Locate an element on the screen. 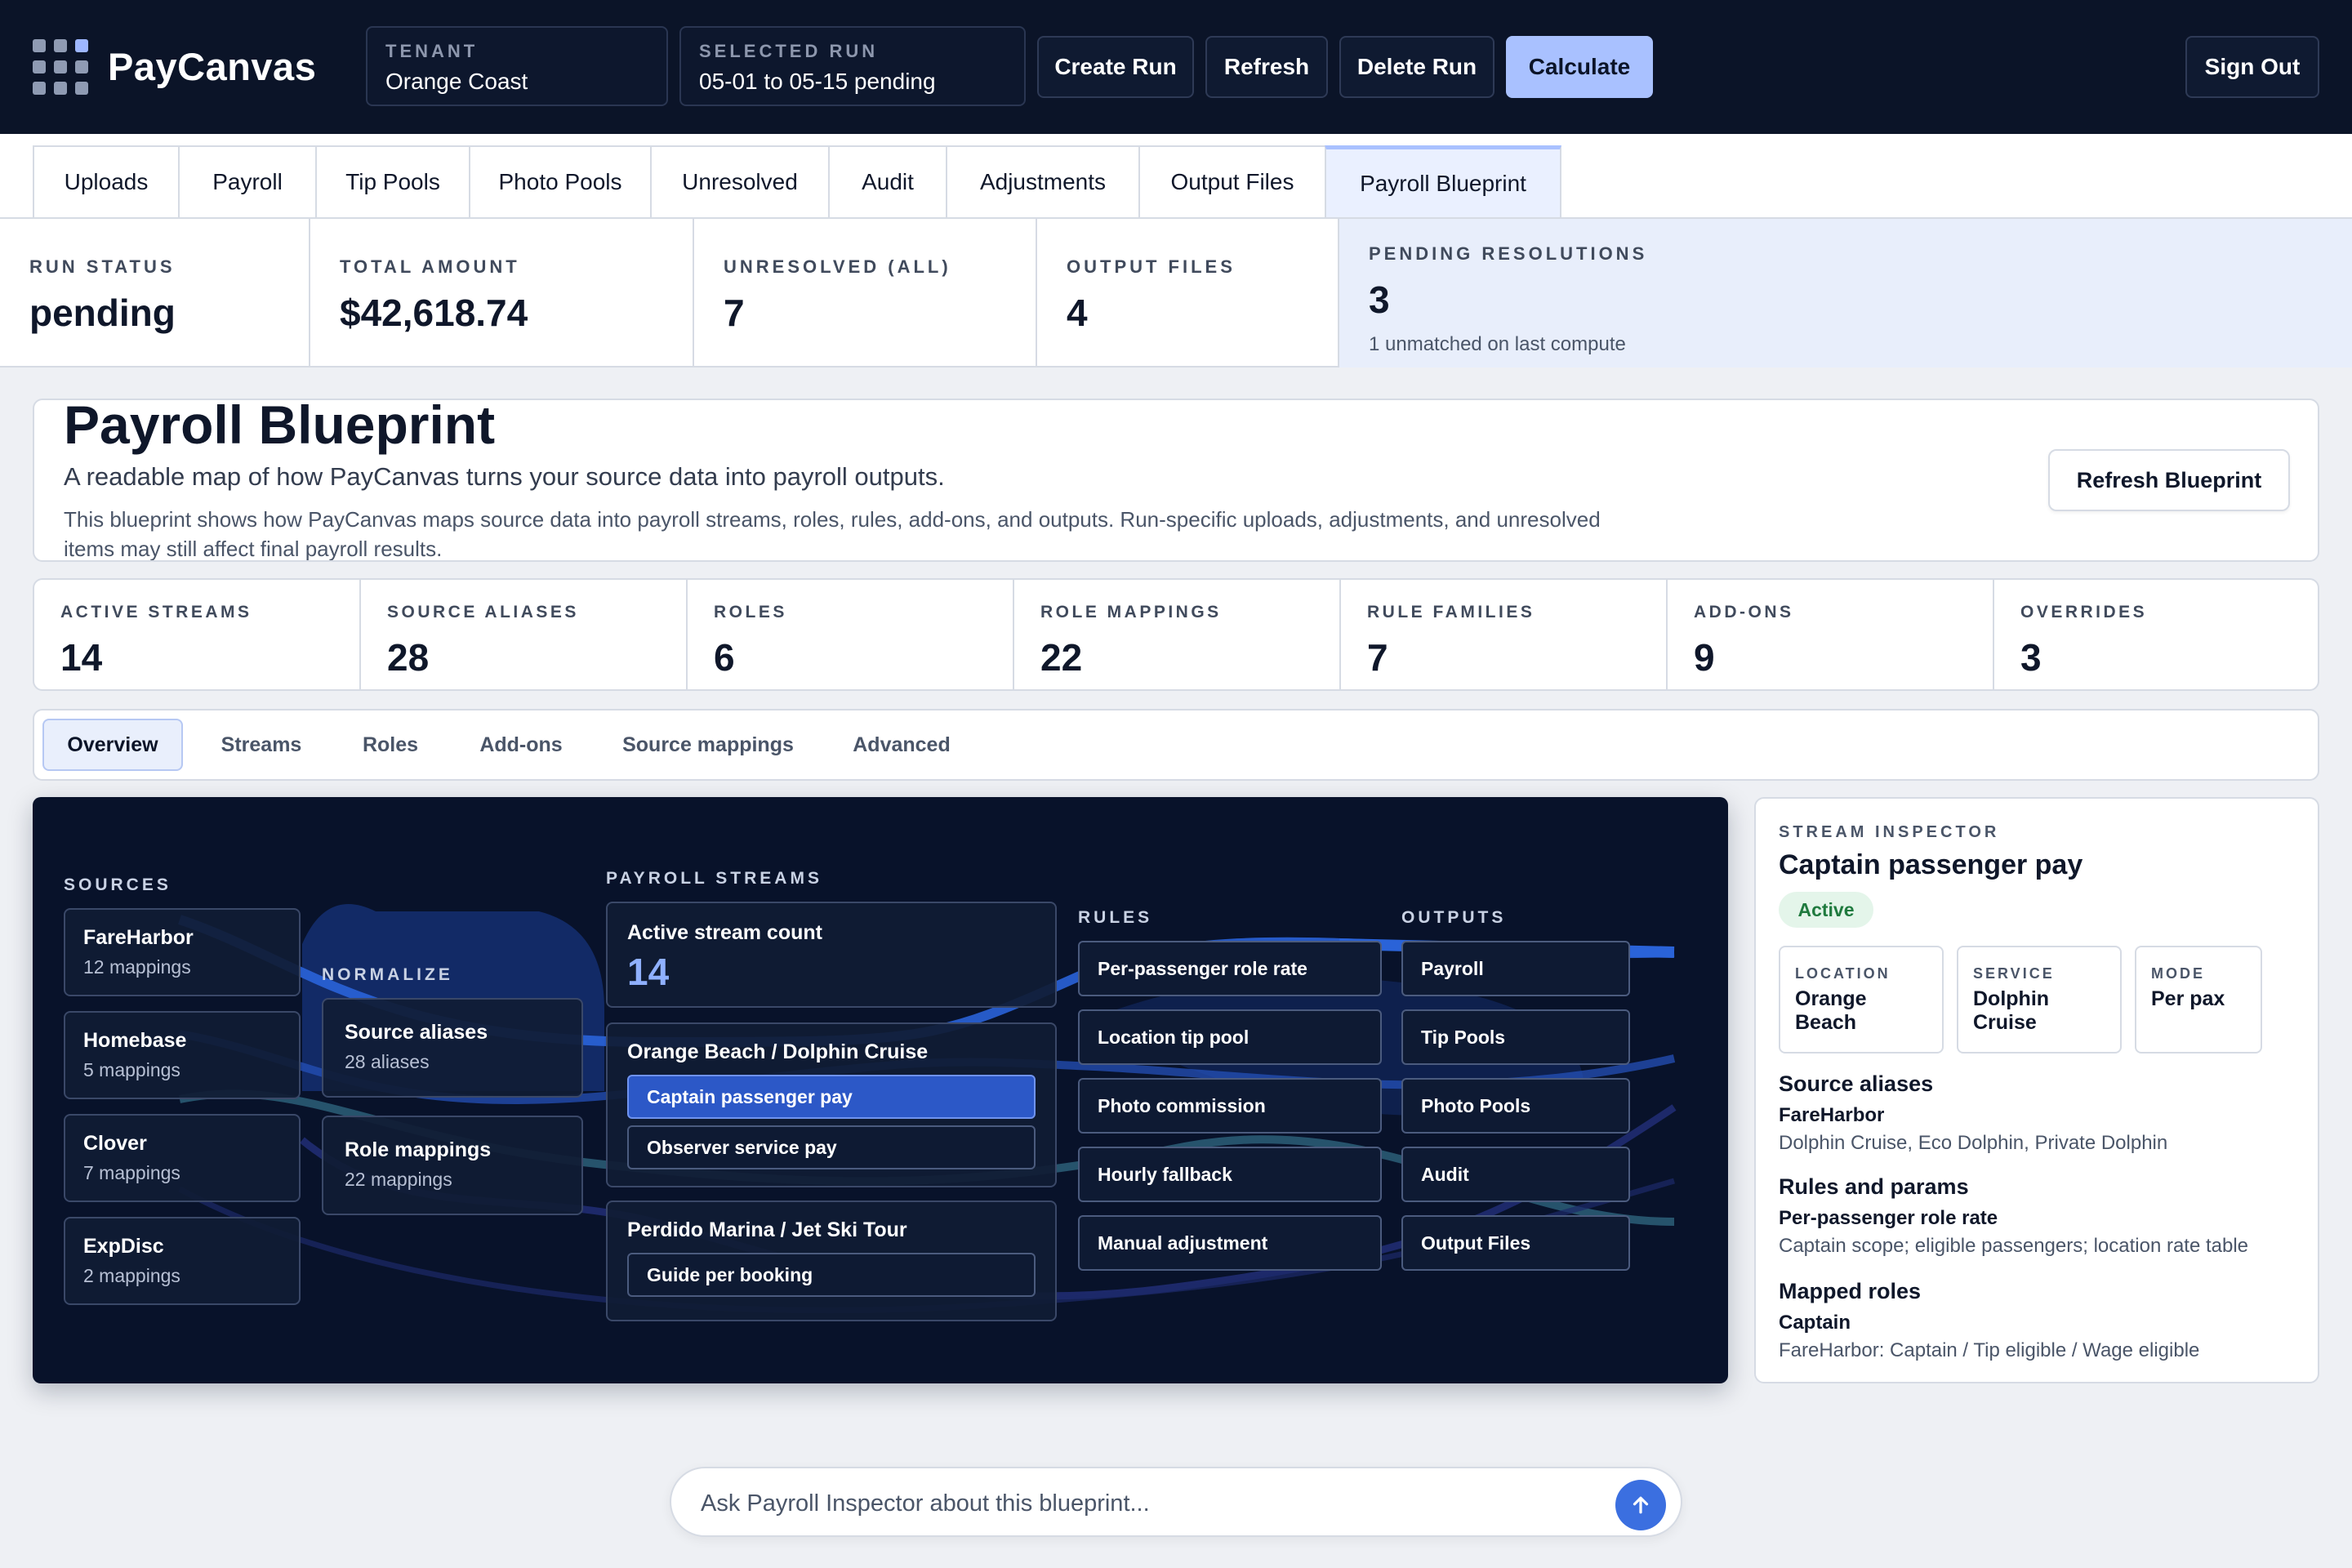  tab-photo-pools: Photo Pools is located at coordinates (560, 181).